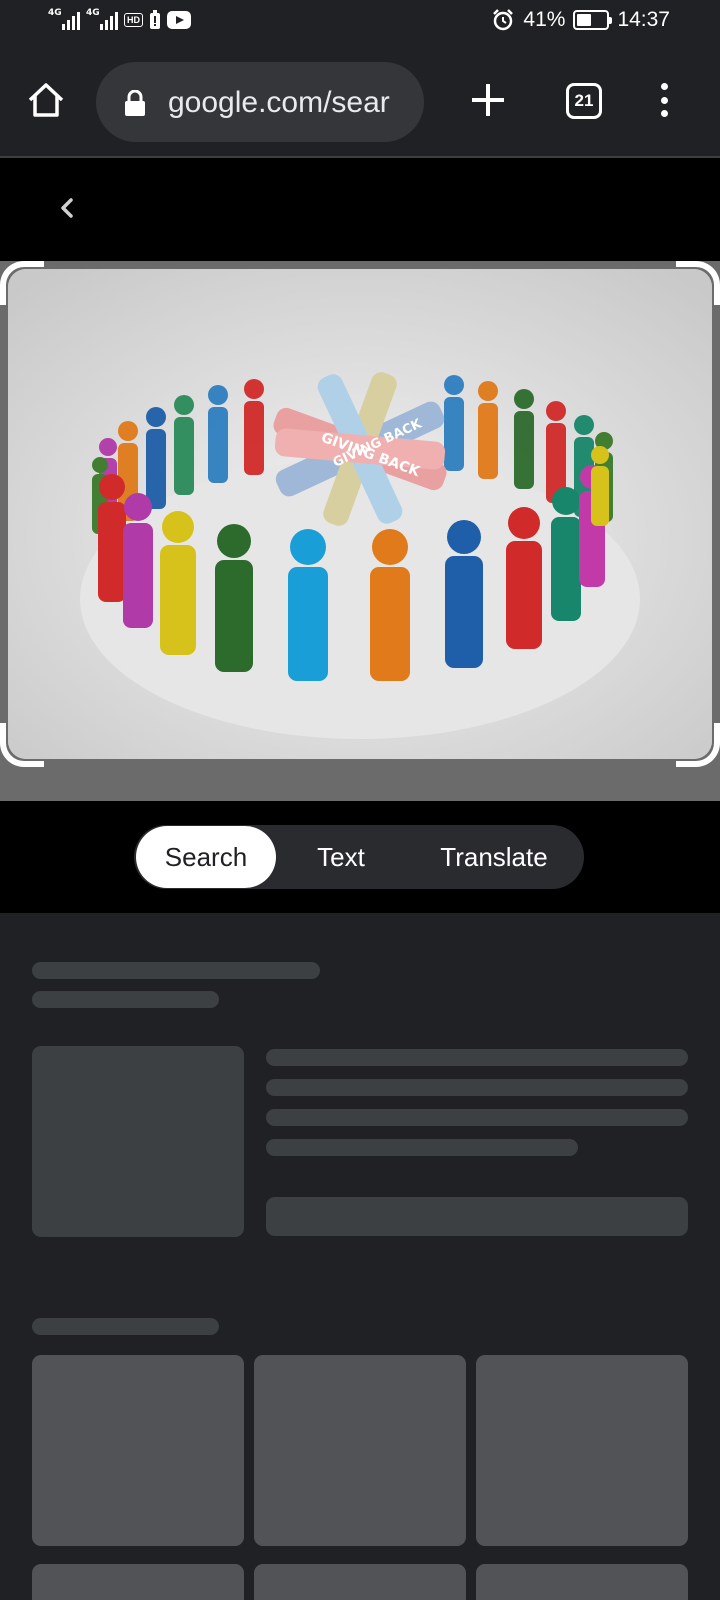 This screenshot has width=720, height=1600. What do you see at coordinates (664, 100) in the screenshot?
I see `overflow-menu-icon` at bounding box center [664, 100].